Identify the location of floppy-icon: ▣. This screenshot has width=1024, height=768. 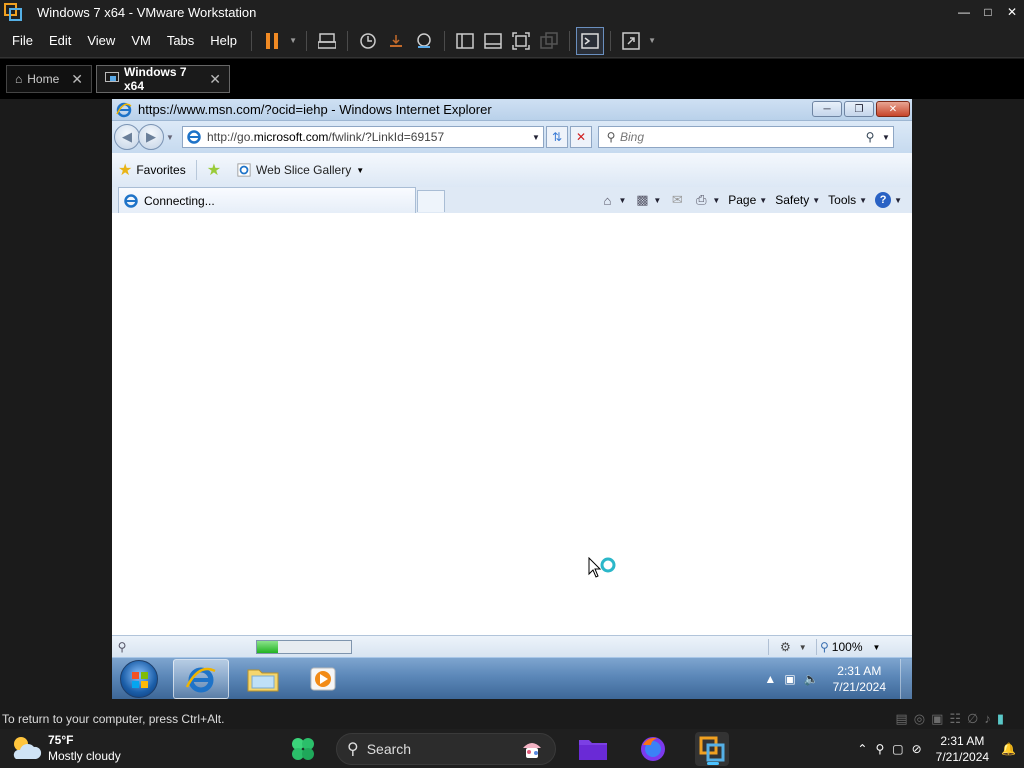
(937, 719).